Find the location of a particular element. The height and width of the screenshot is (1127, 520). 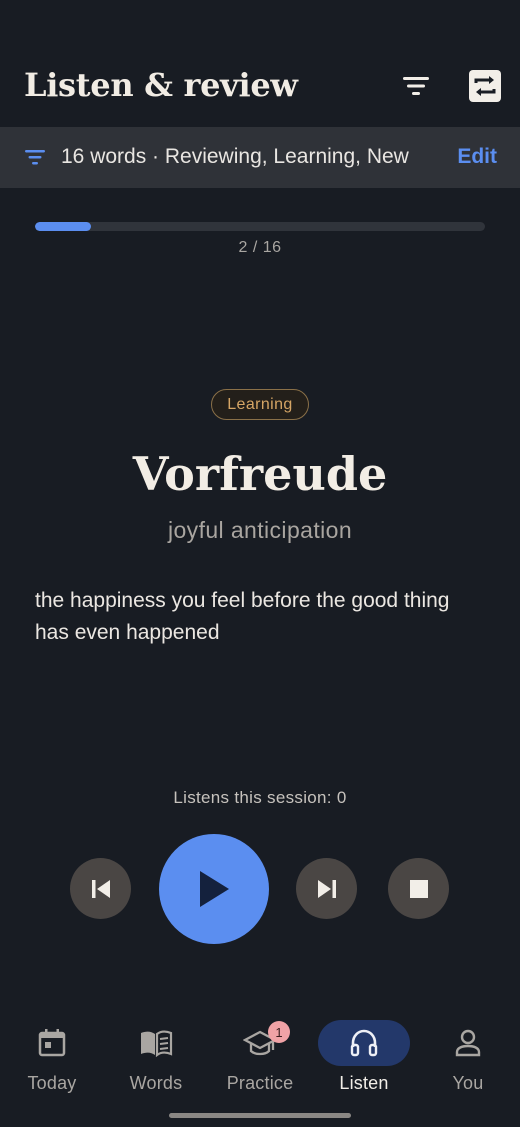

nav-item-you: You is located at coordinates (468, 1060).